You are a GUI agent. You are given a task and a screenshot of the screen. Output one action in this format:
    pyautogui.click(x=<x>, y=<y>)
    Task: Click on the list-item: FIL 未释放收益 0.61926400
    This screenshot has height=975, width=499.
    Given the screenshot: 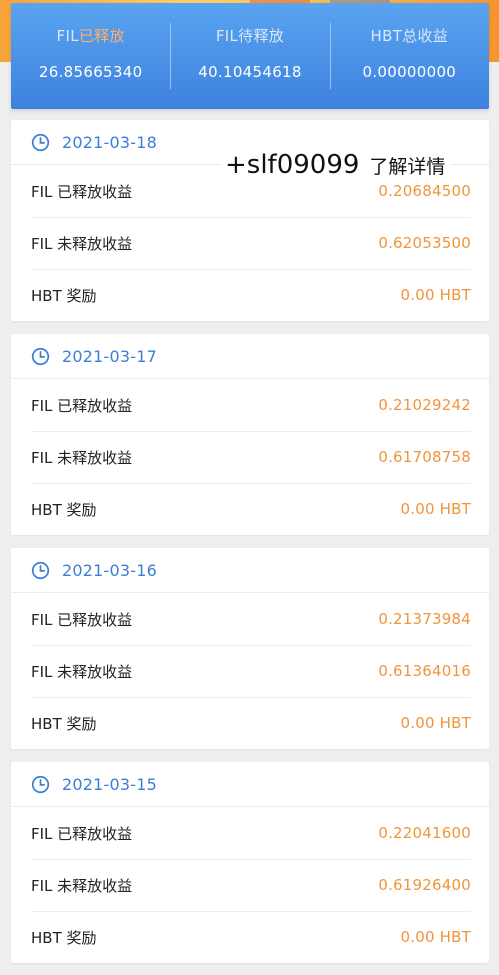 What is the action you would take?
    pyautogui.click(x=250, y=885)
    